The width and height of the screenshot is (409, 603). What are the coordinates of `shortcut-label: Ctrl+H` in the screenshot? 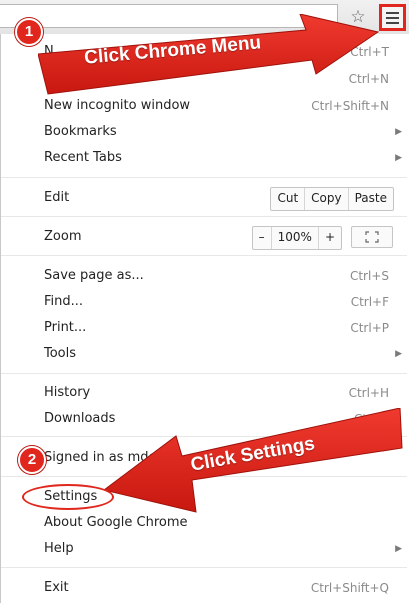 It's located at (368, 393).